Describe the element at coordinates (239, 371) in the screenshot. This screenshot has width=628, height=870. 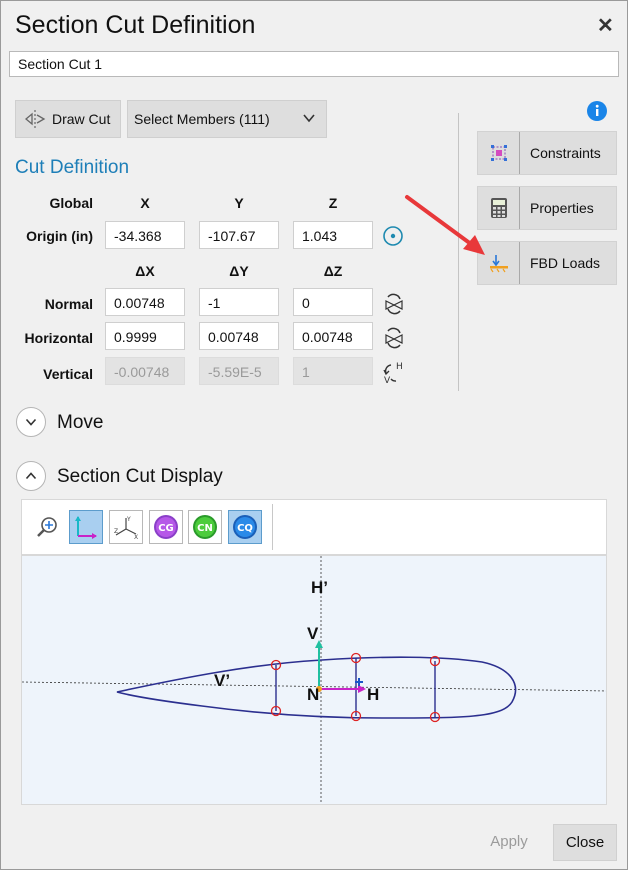
I see `vertical-y-field: -5.59E-5` at that location.